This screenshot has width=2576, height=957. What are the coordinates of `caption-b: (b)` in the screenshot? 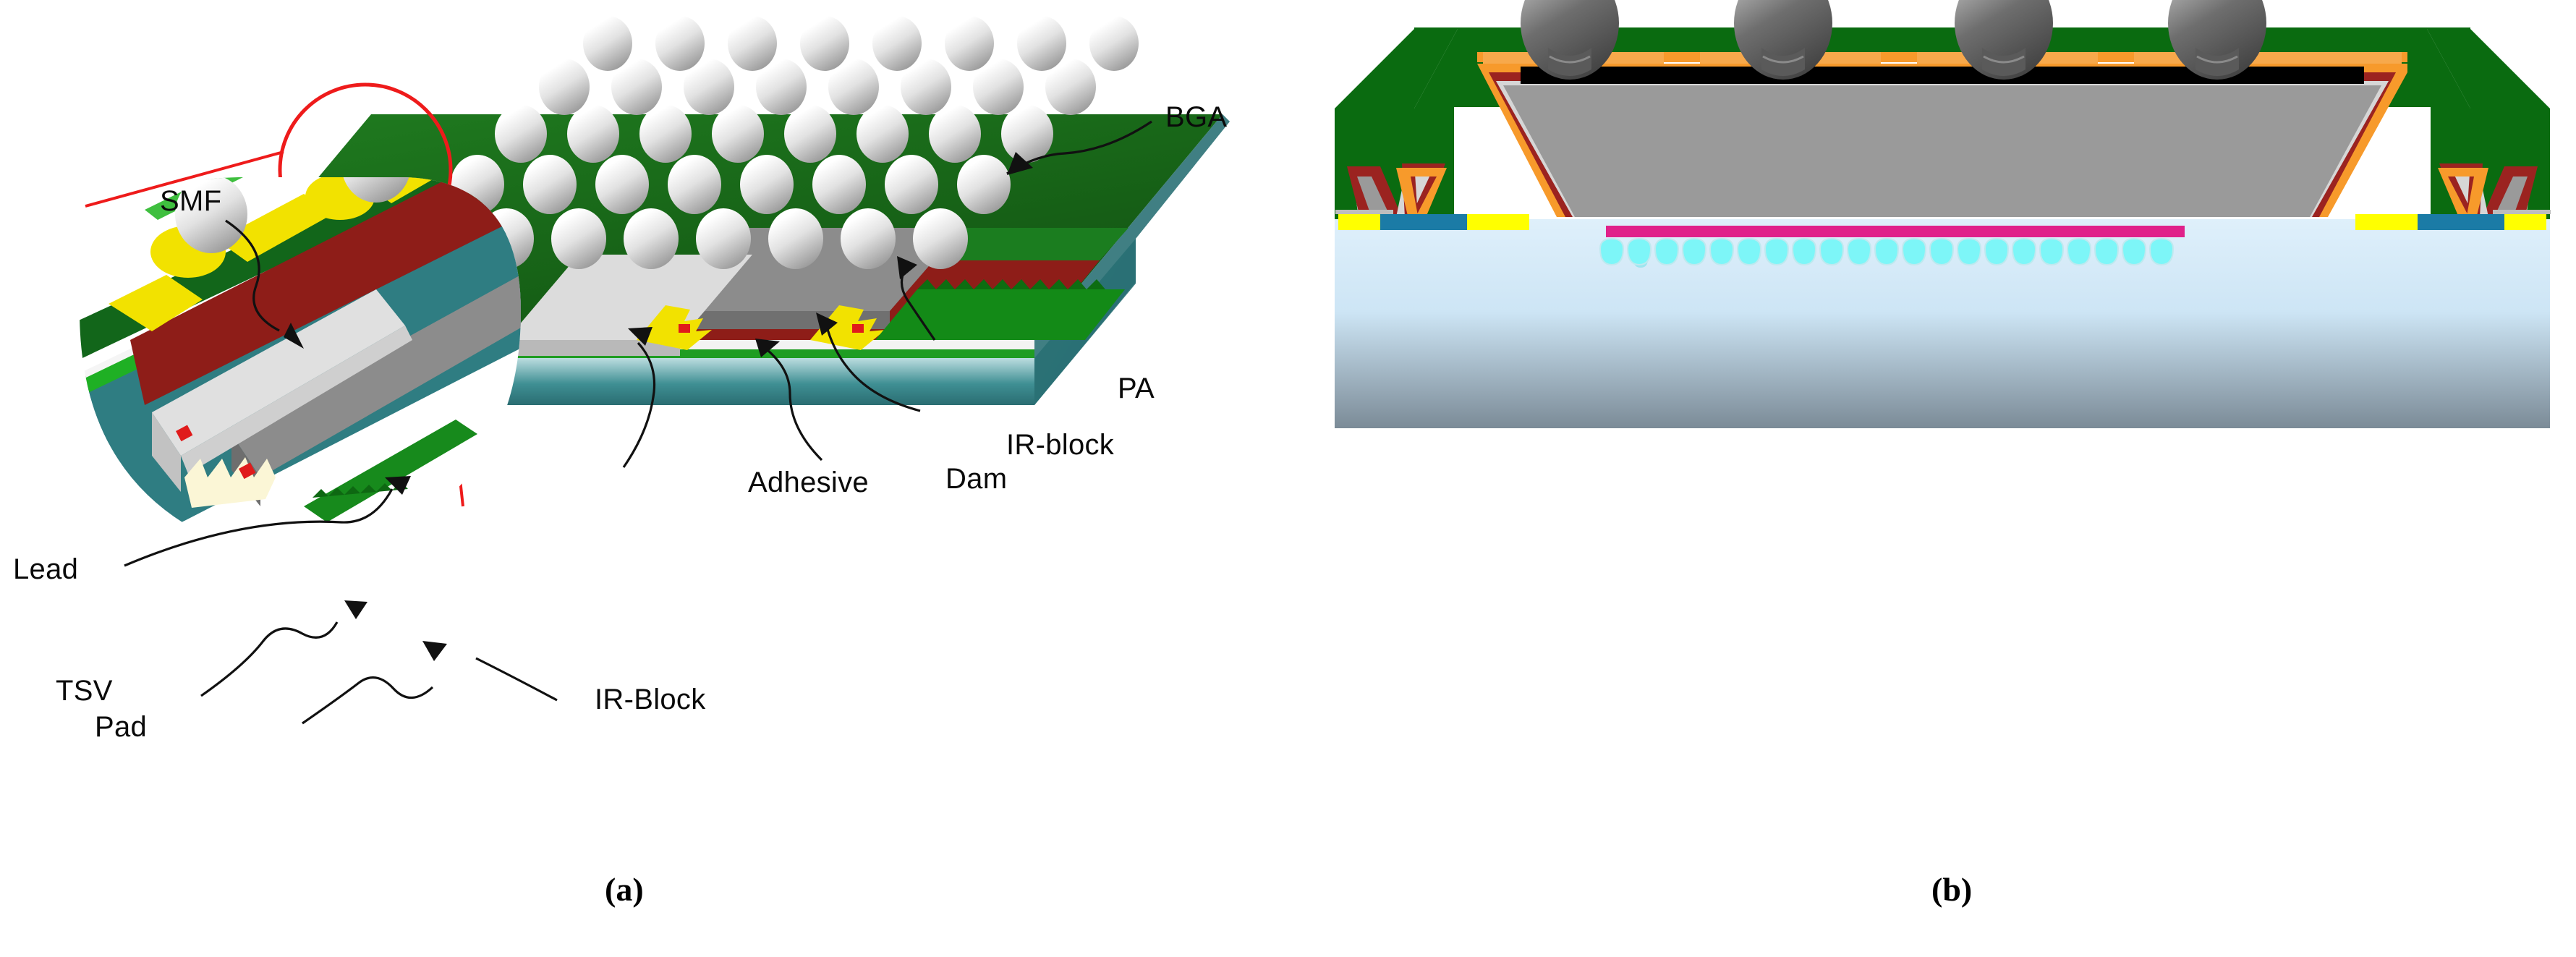 It's located at (1952, 889).